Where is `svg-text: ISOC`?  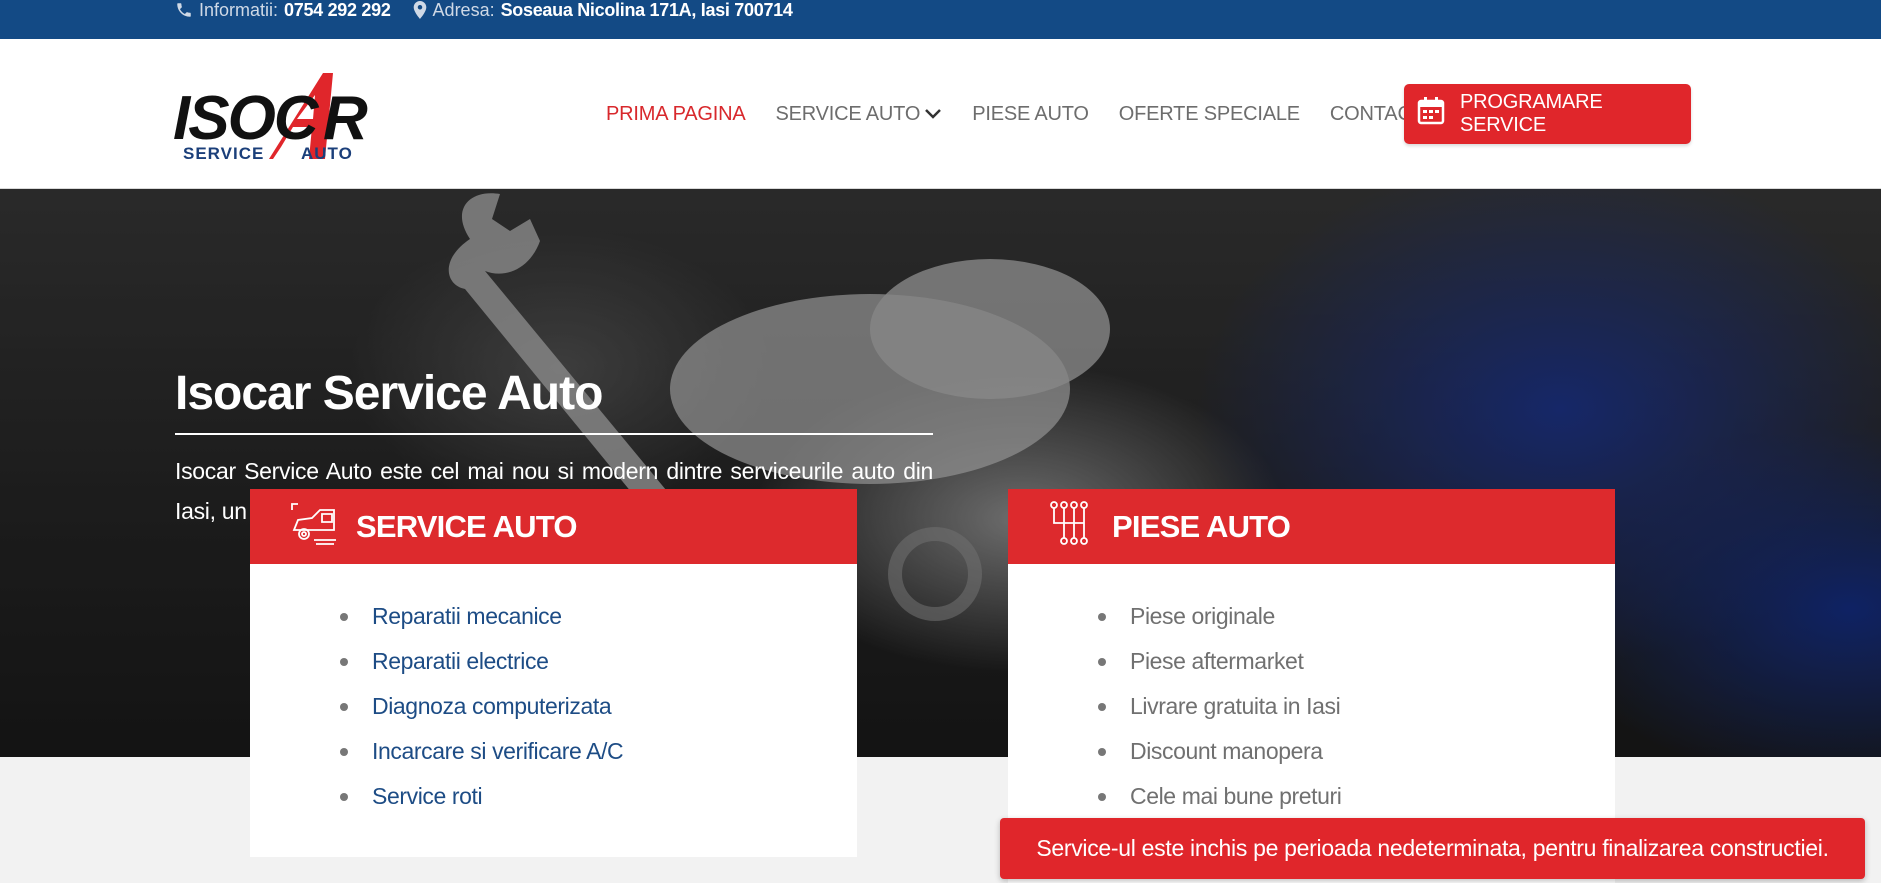 svg-text: ISOC is located at coordinates (246, 118).